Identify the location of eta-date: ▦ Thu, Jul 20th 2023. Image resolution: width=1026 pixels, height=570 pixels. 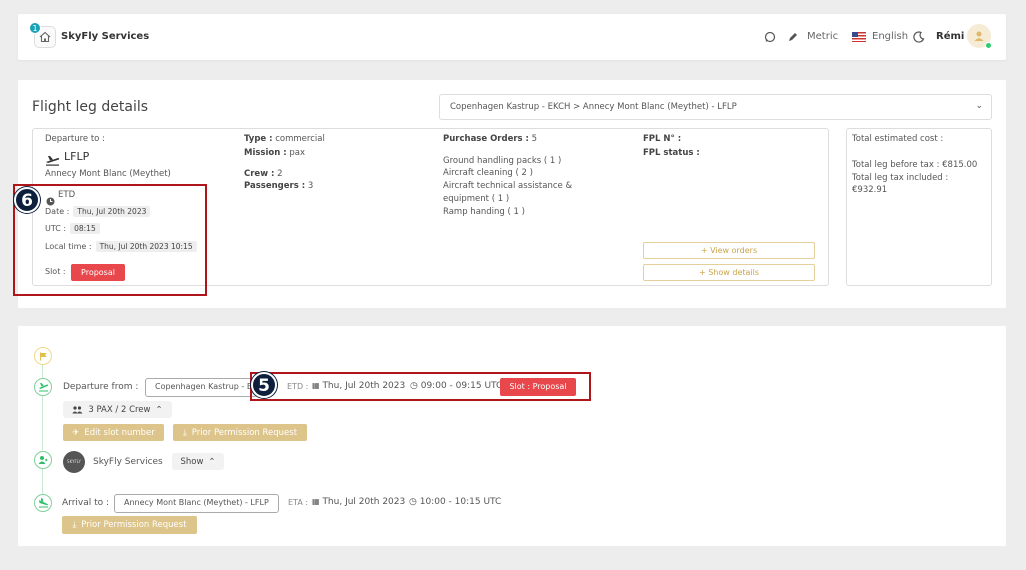
(358, 502).